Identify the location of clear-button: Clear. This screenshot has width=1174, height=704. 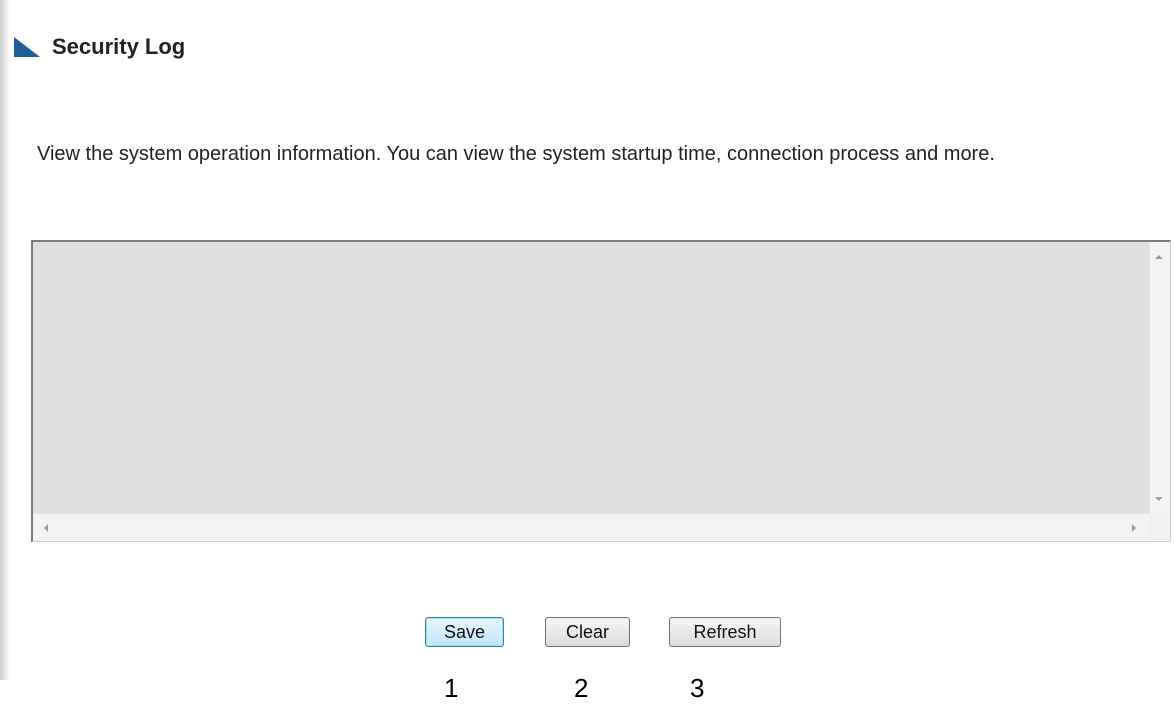
(587, 632).